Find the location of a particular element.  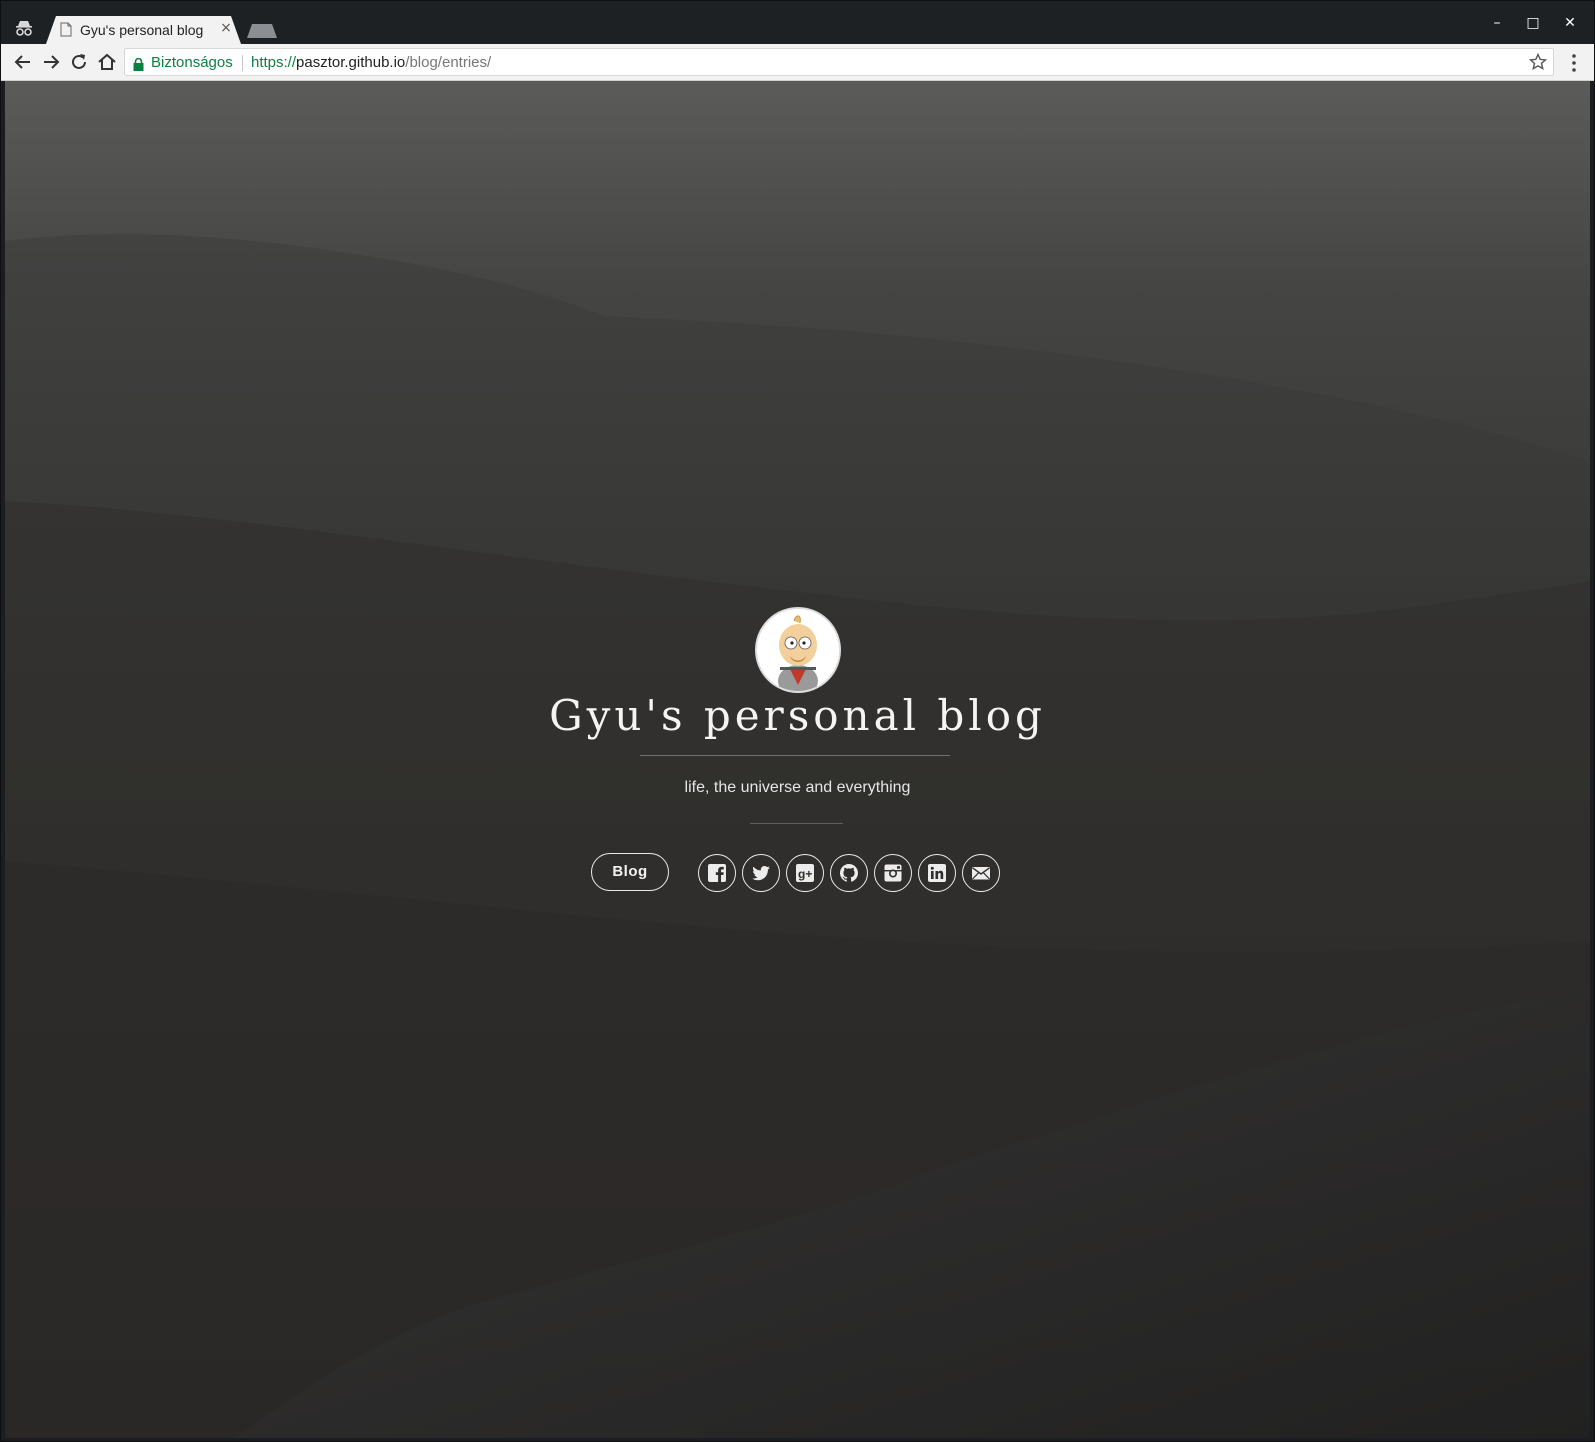

github-icon is located at coordinates (849, 873).